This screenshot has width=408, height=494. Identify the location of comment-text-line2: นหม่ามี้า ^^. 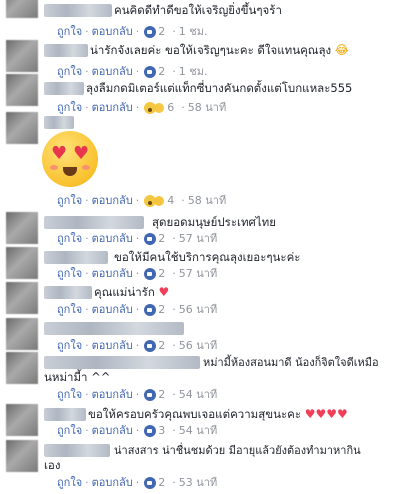
(77, 377).